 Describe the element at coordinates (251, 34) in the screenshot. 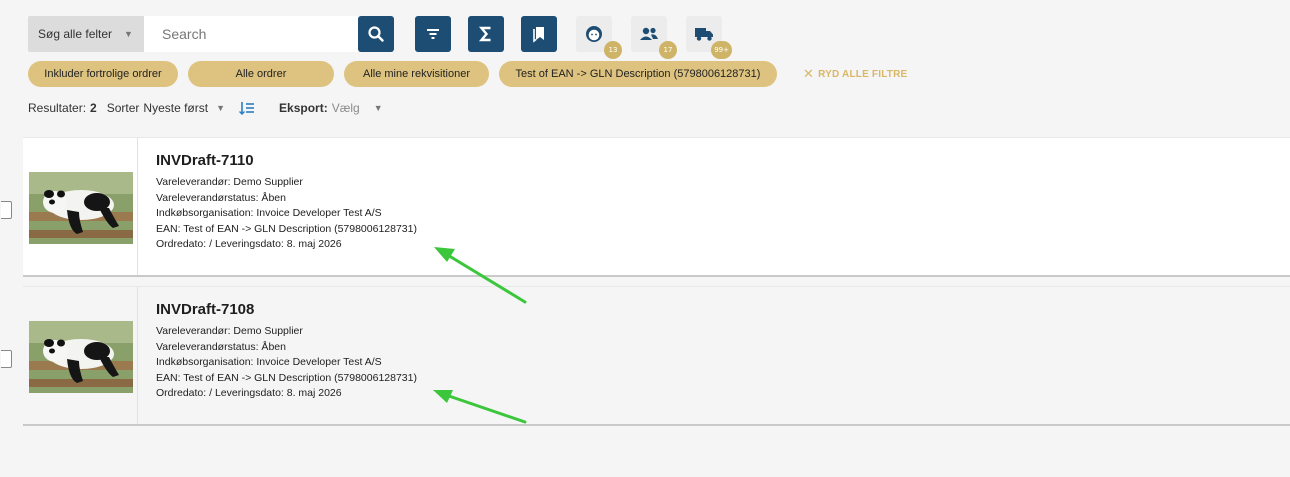

I see `search-input` at that location.